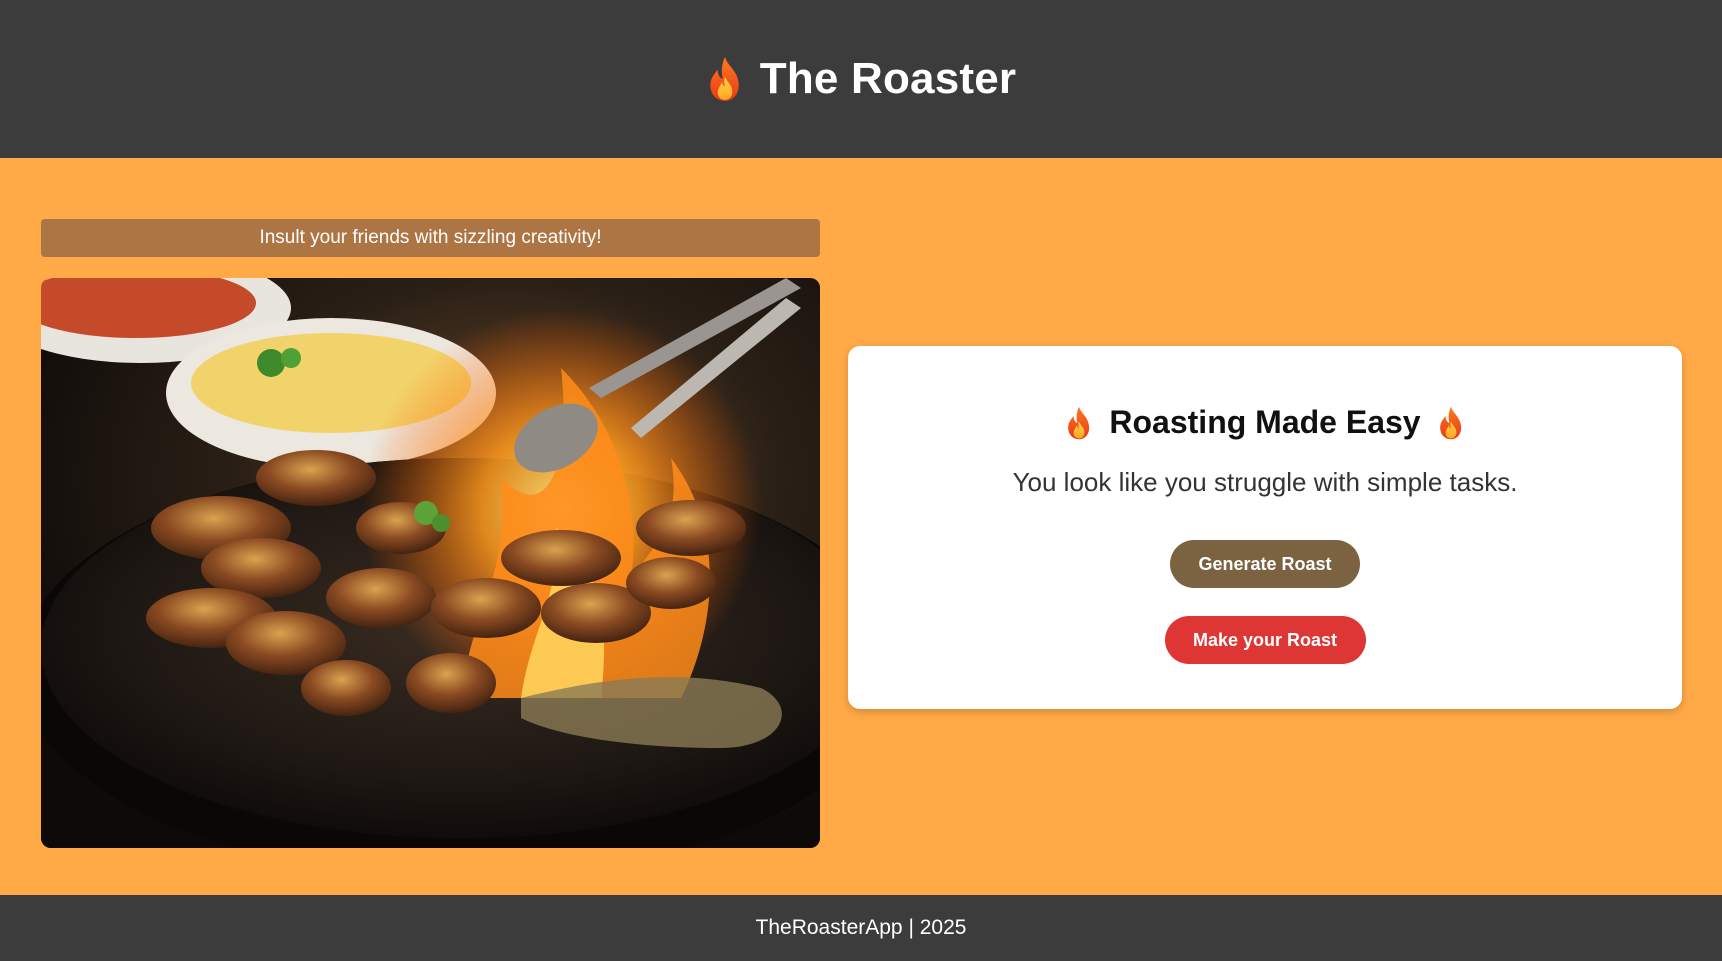 The image size is (1722, 961). I want to click on card-title: Roasting Made Easy, so click(1265, 422).